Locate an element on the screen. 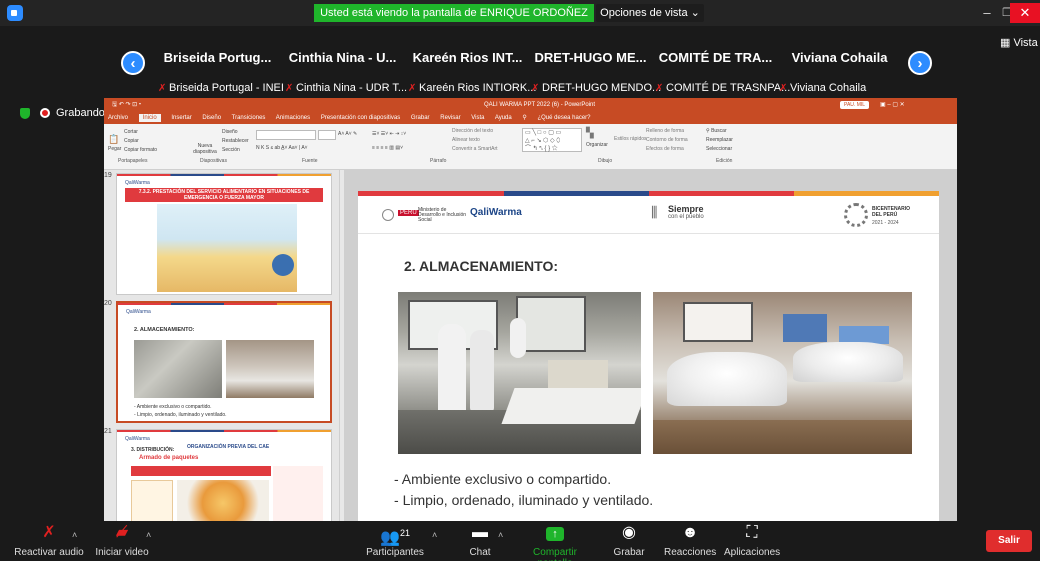  recording-indicator: Grabando is located at coordinates (62, 113).